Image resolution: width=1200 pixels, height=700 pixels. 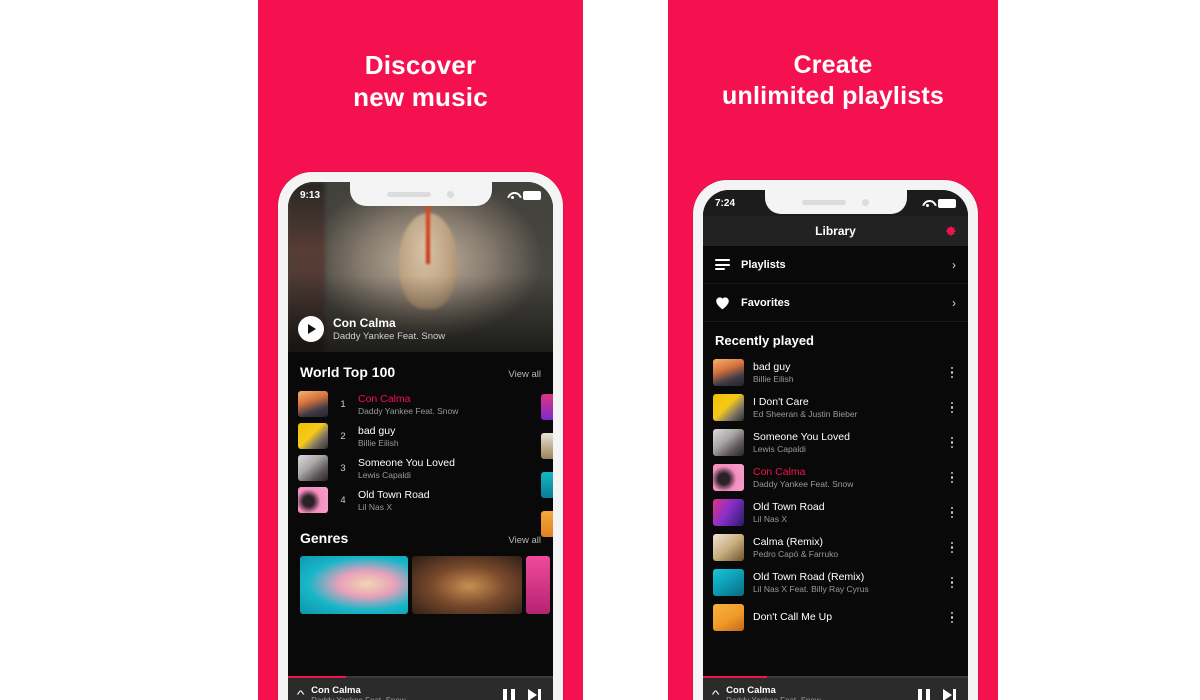 What do you see at coordinates (420, 65) in the screenshot?
I see `promo-line-1: Discover` at bounding box center [420, 65].